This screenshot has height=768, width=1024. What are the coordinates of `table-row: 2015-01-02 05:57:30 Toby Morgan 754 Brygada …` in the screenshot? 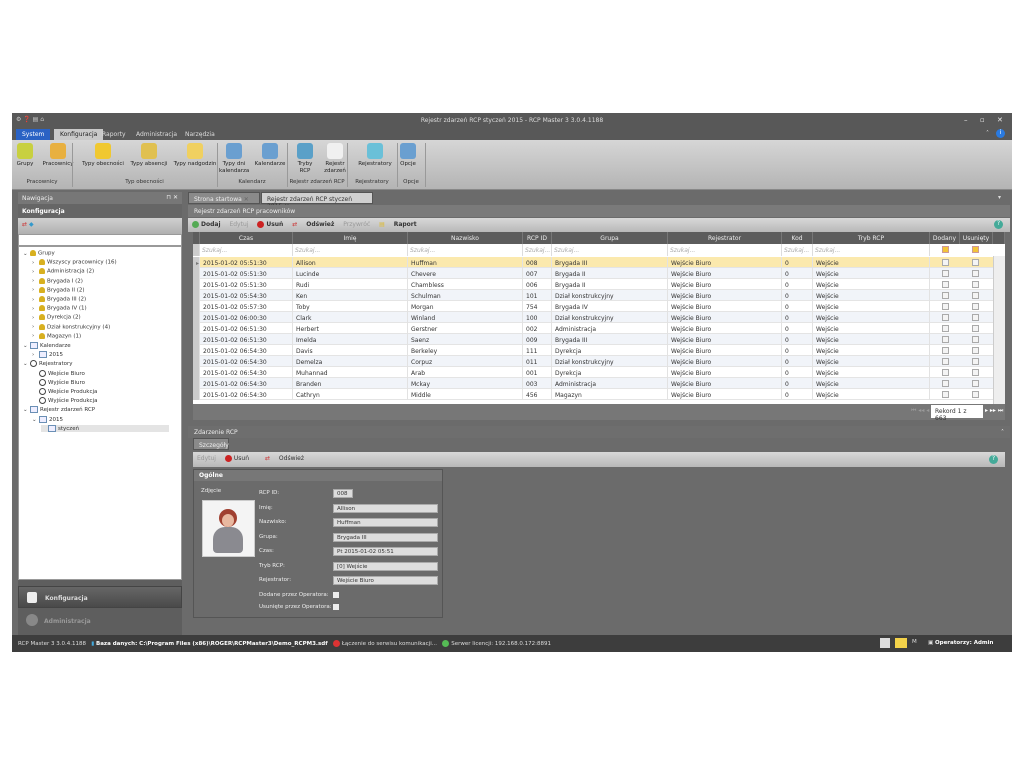 It's located at (593, 306).